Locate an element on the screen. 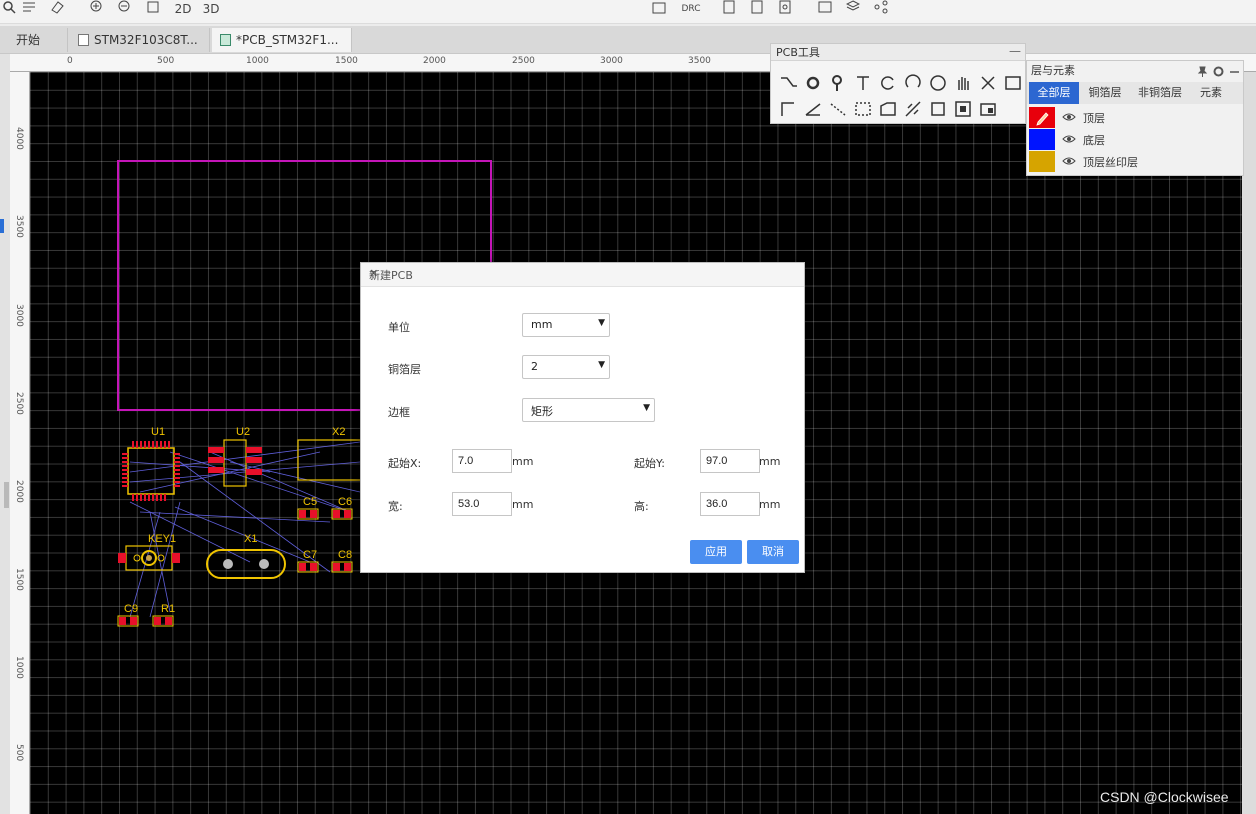  watermark-text: CSDN @Clockwisee is located at coordinates (1164, 797).